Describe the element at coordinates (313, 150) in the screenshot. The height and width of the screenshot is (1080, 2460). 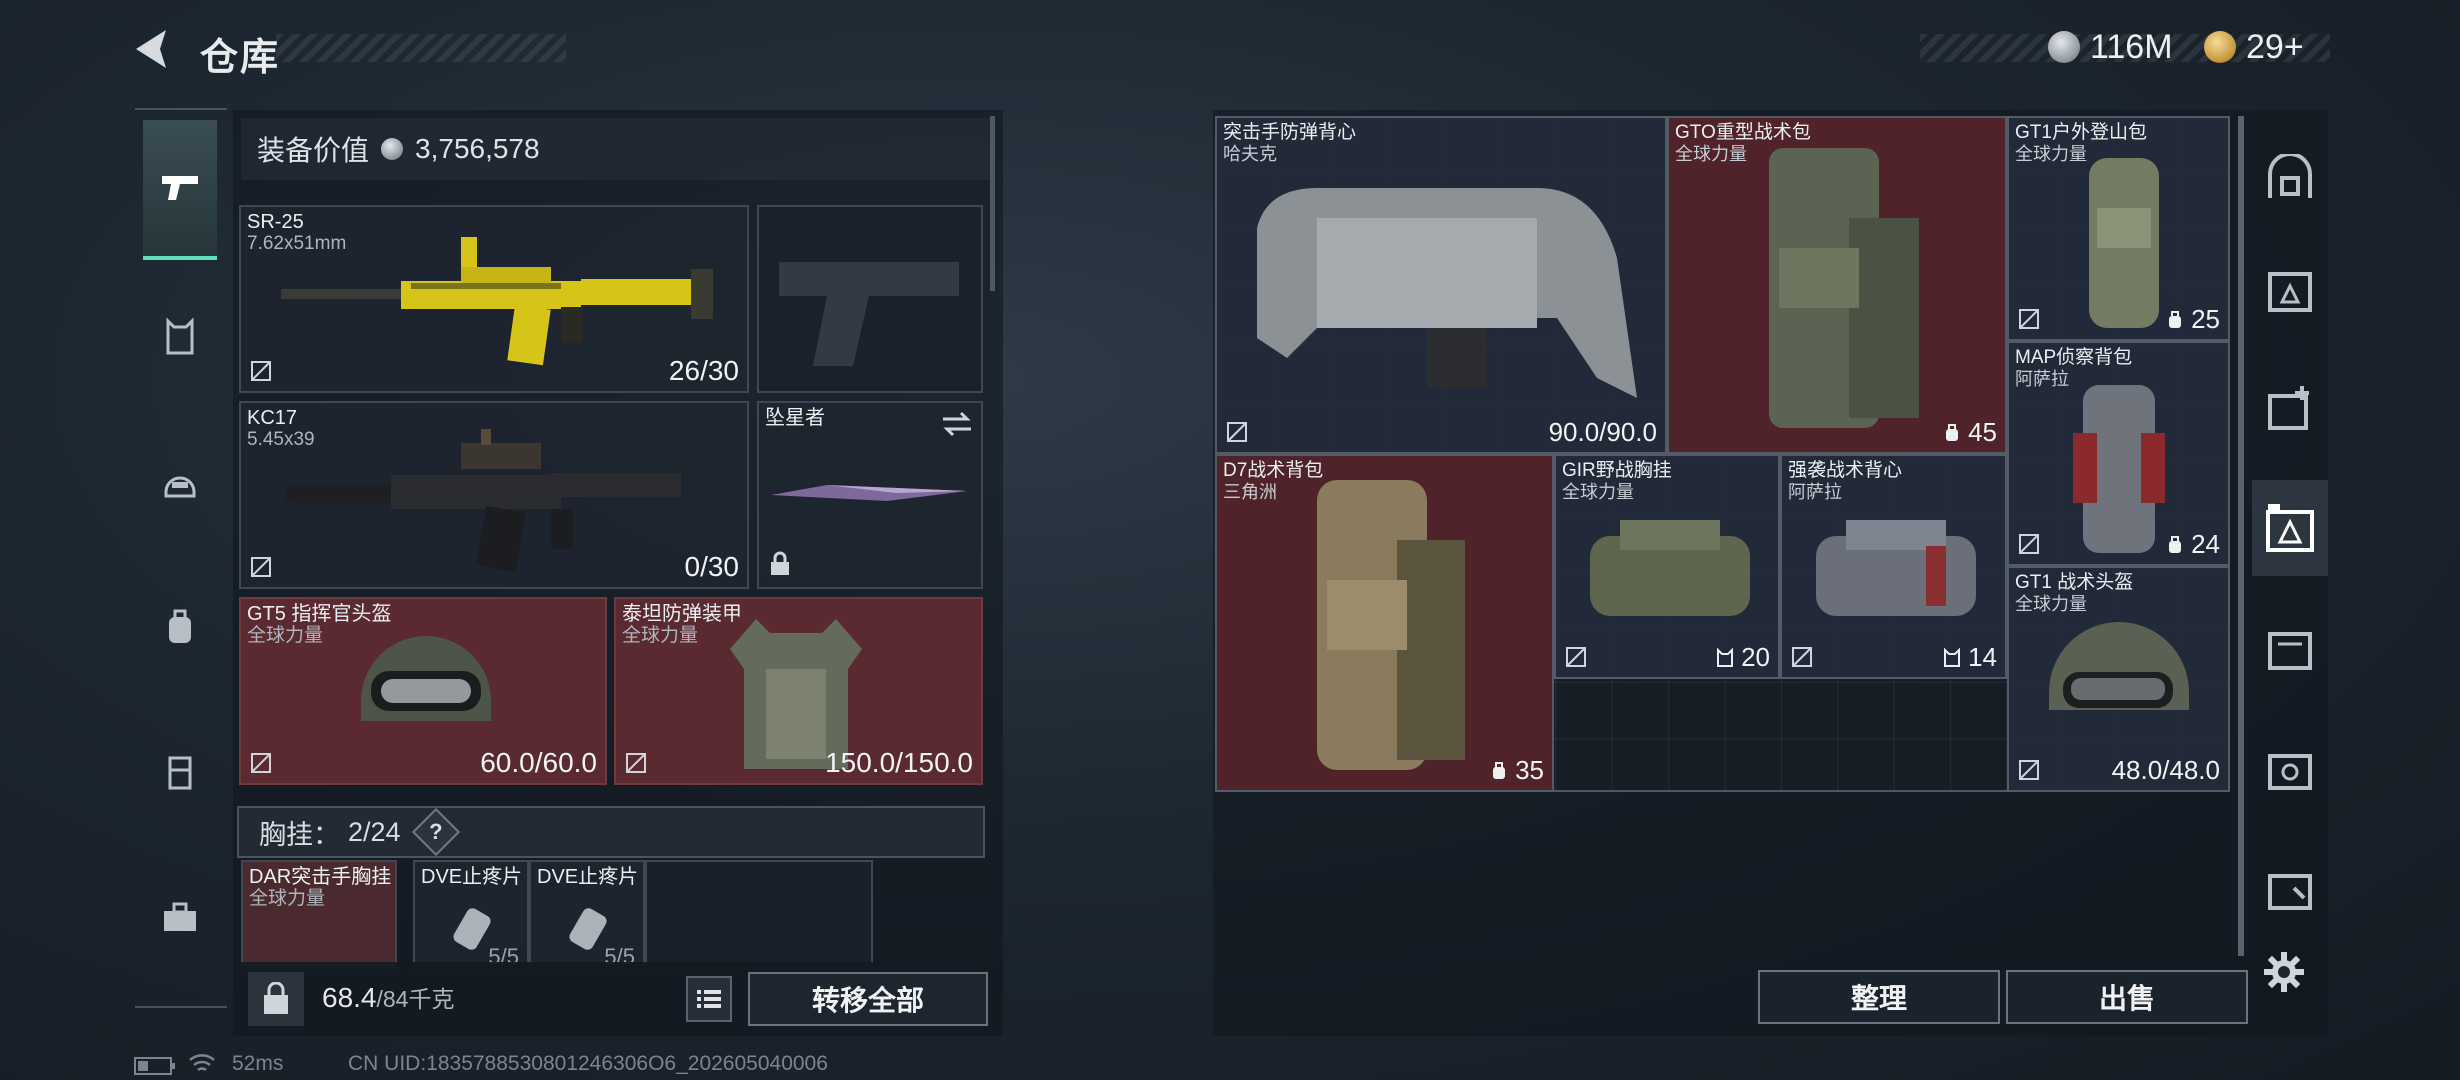
I see `equipment-value-label: 装备价值` at that location.